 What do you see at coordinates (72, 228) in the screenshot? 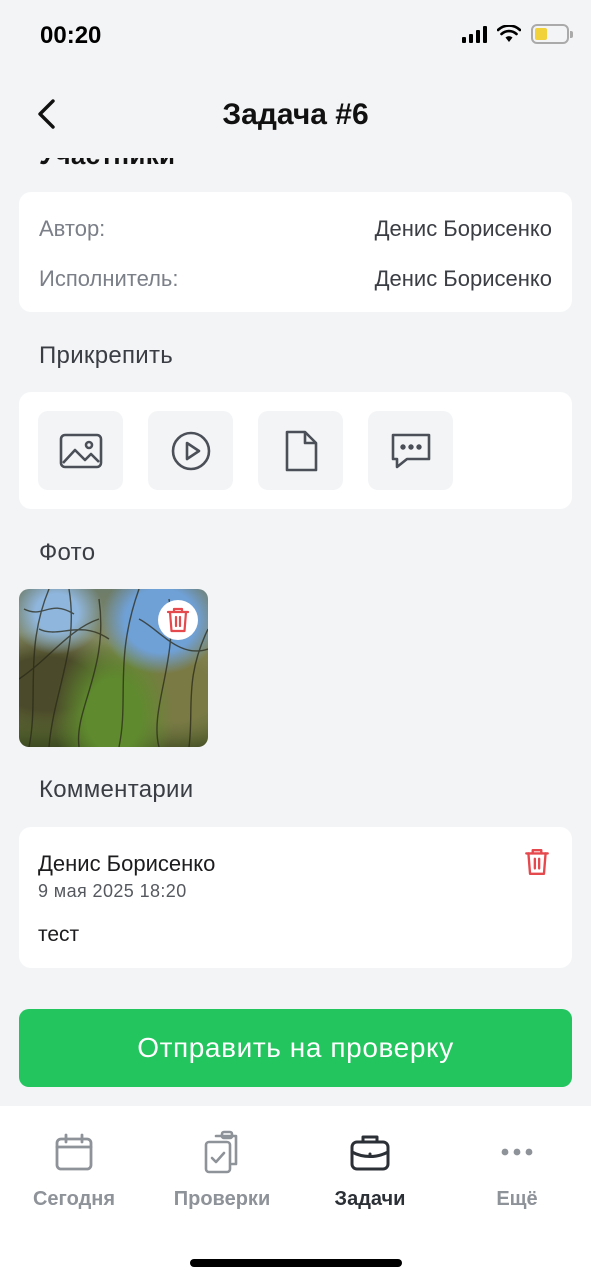
I see `author-label: Автор:` at bounding box center [72, 228].